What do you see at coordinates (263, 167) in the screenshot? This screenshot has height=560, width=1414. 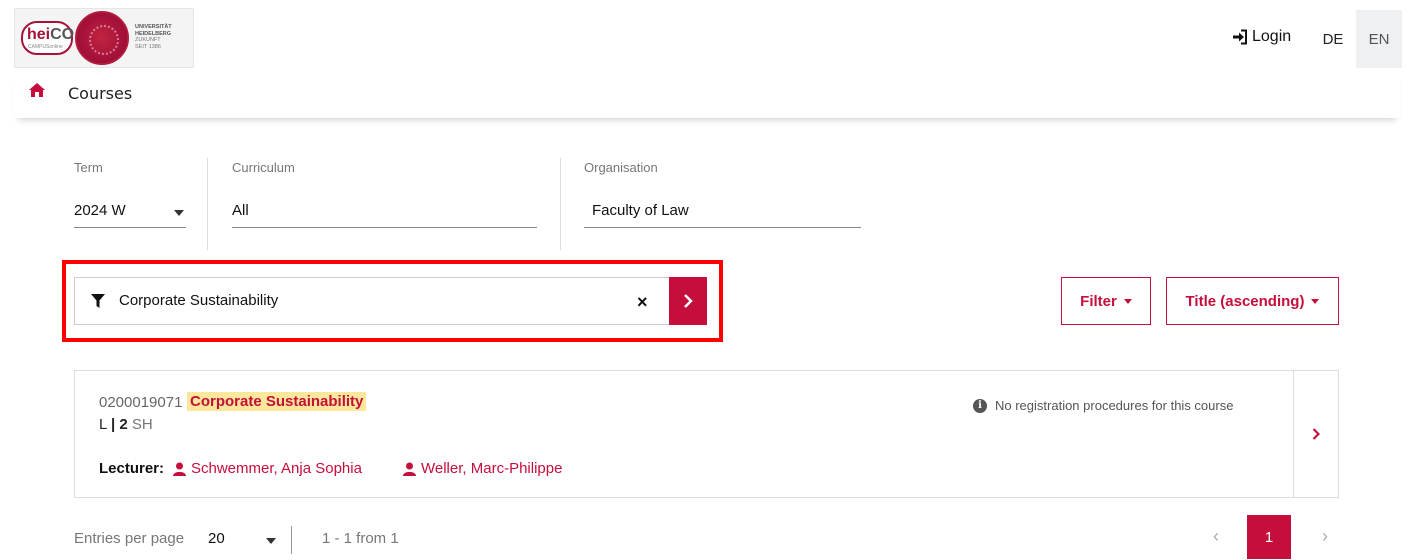 I see `curriculum-label: Curriculum` at bounding box center [263, 167].